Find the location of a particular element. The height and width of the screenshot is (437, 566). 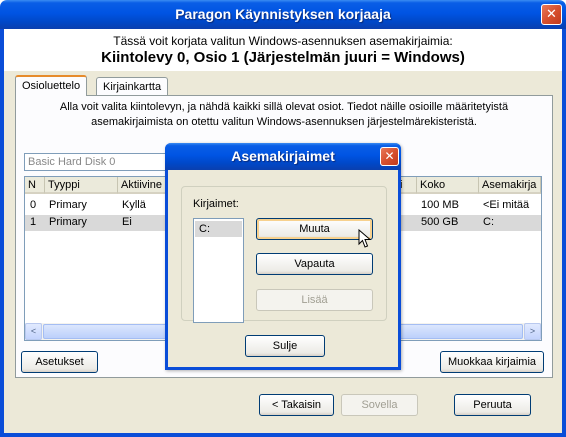

window-title: Paragon Käynnistyksen korjaaja is located at coordinates (283, 14).